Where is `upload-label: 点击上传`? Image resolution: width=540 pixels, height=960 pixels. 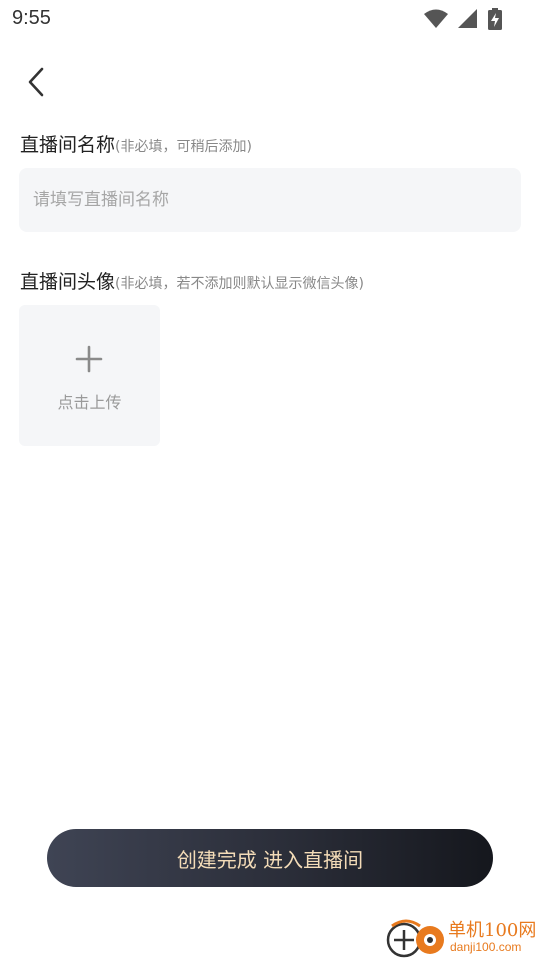 upload-label: 点击上传 is located at coordinates (89, 402).